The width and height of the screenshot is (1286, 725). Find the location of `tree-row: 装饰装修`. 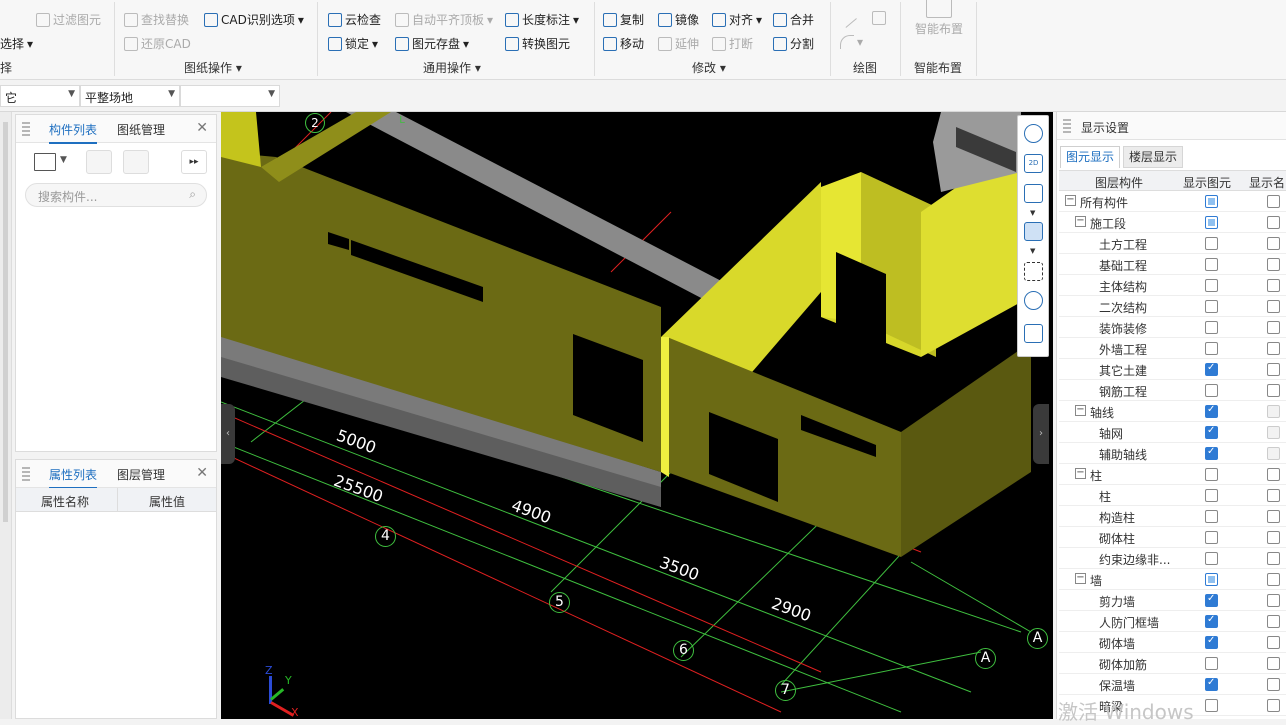

tree-row: 装饰装修 is located at coordinates (1172, 327).